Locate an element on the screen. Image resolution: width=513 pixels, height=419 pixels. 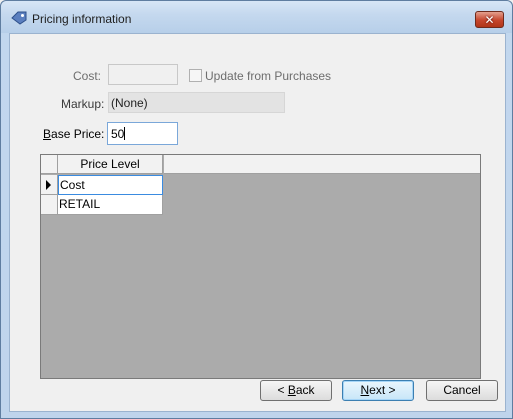
cancel-button: Cancel is located at coordinates (462, 390).